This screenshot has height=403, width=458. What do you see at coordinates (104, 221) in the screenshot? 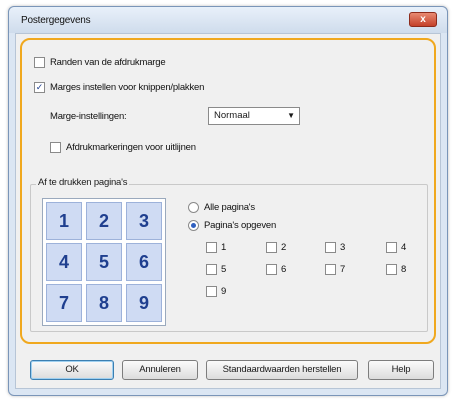
I see `page-tile-2: 2` at bounding box center [104, 221].